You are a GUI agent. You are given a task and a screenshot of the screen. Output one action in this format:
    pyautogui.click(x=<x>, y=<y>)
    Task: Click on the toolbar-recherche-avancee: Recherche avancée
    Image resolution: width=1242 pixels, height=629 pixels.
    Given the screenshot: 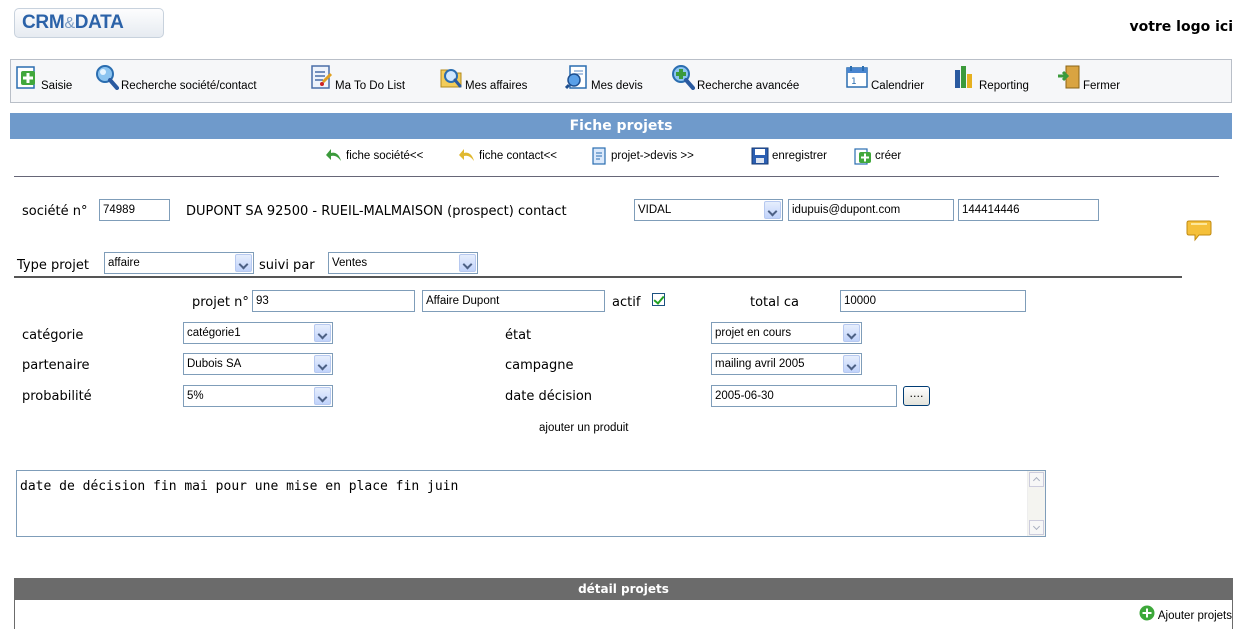 What is the action you would take?
    pyautogui.click(x=735, y=81)
    